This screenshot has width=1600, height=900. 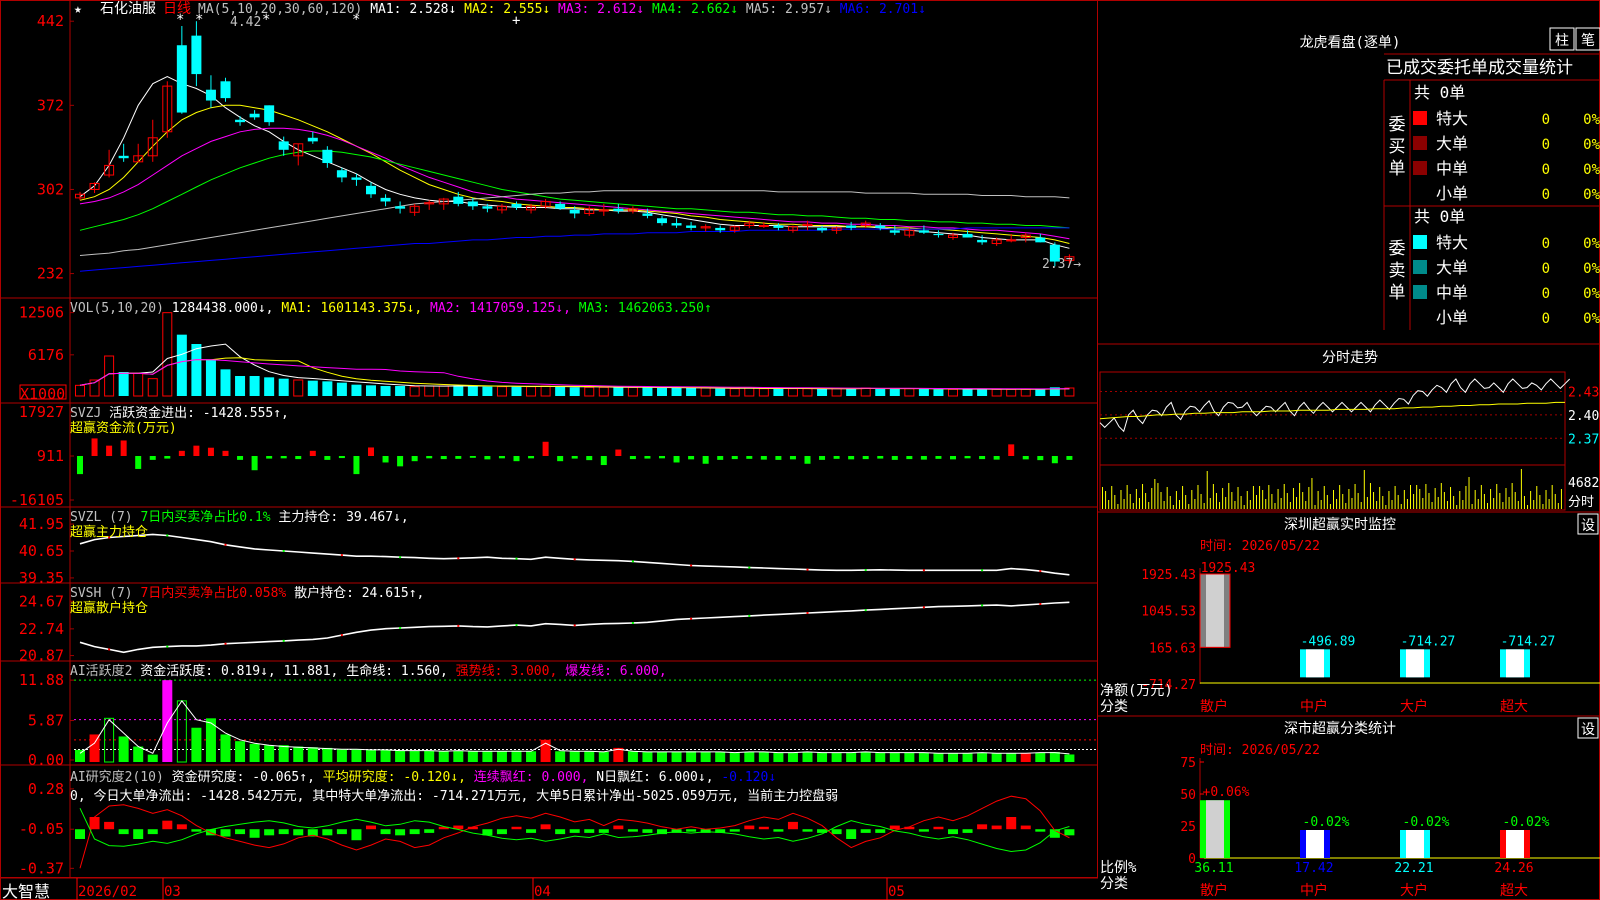 What do you see at coordinates (1350, 358) in the screenshot?
I see `intraday-title: 分时走势` at bounding box center [1350, 358].